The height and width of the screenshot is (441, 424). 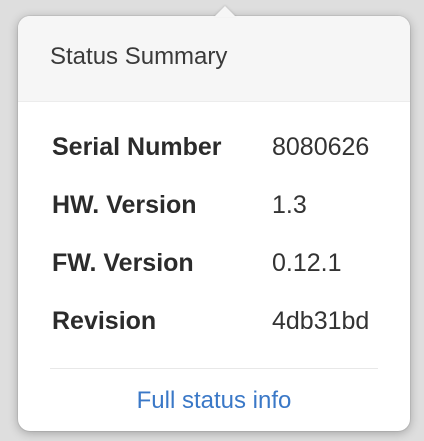 I want to click on popover-footer: Full status info, so click(x=214, y=392).